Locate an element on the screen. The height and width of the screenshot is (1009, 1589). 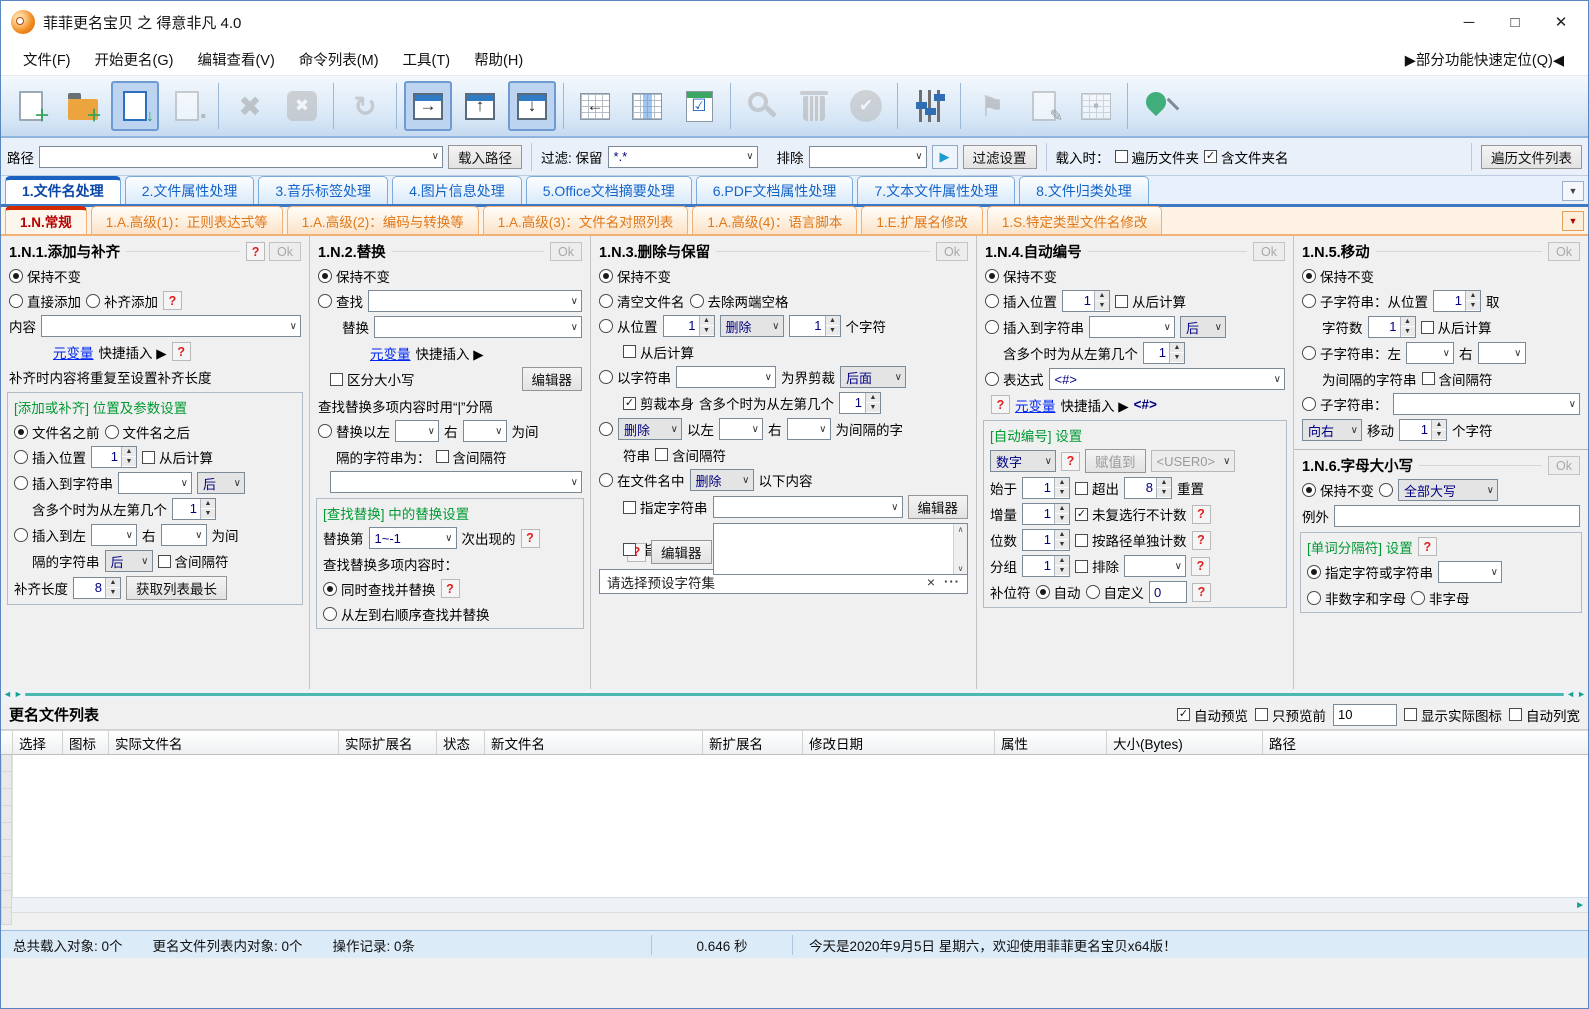
auto-preview-checkbox: ✓ 自动预览 is located at coordinates (1212, 715).